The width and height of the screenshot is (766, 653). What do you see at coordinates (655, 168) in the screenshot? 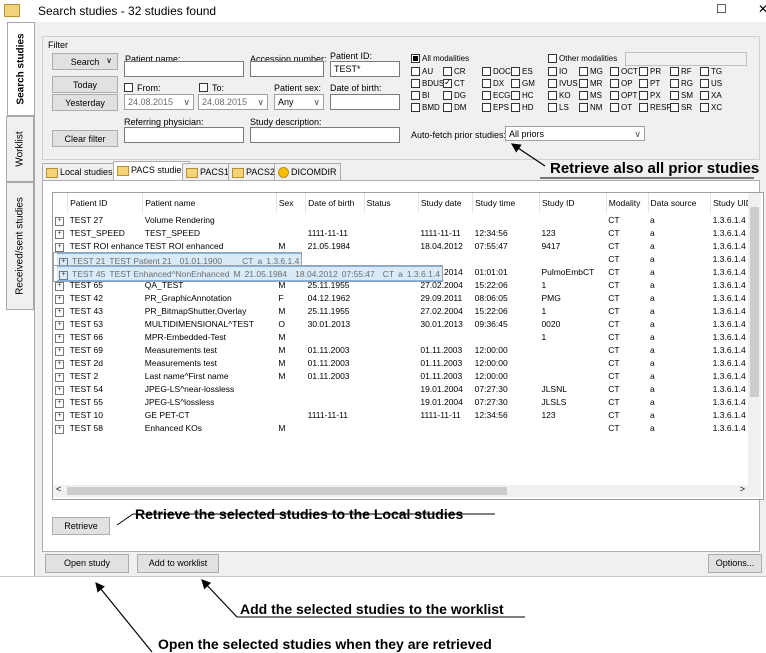
I see `annotation-prior-studies: Retrieve also all prior studies` at bounding box center [655, 168].